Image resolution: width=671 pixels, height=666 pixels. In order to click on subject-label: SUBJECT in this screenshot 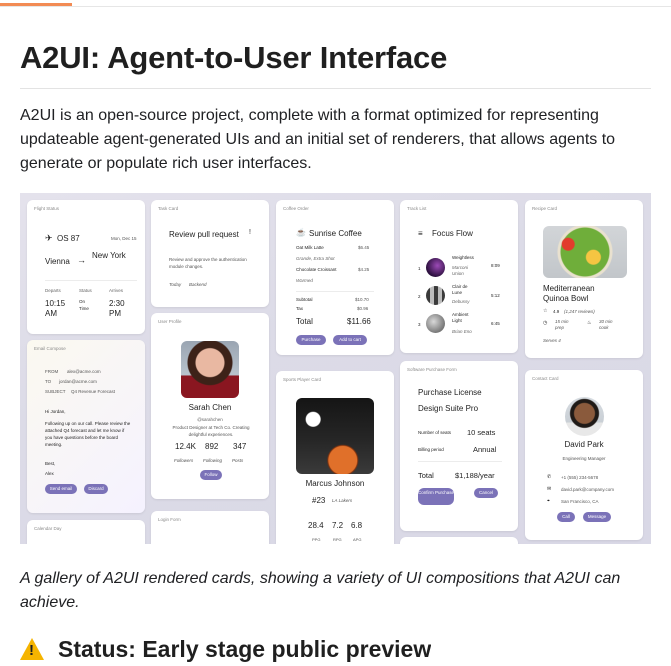, I will do `click(55, 391)`.